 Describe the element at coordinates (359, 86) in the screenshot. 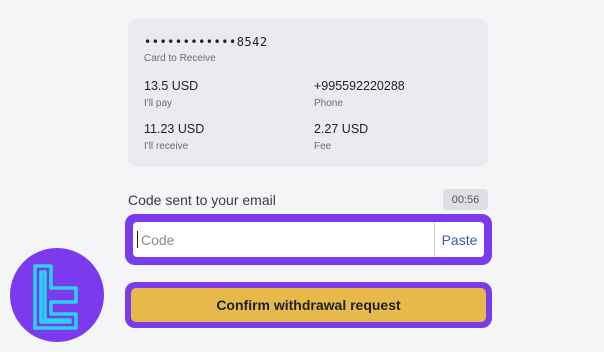

I see `phone-number: +995592220288` at that location.